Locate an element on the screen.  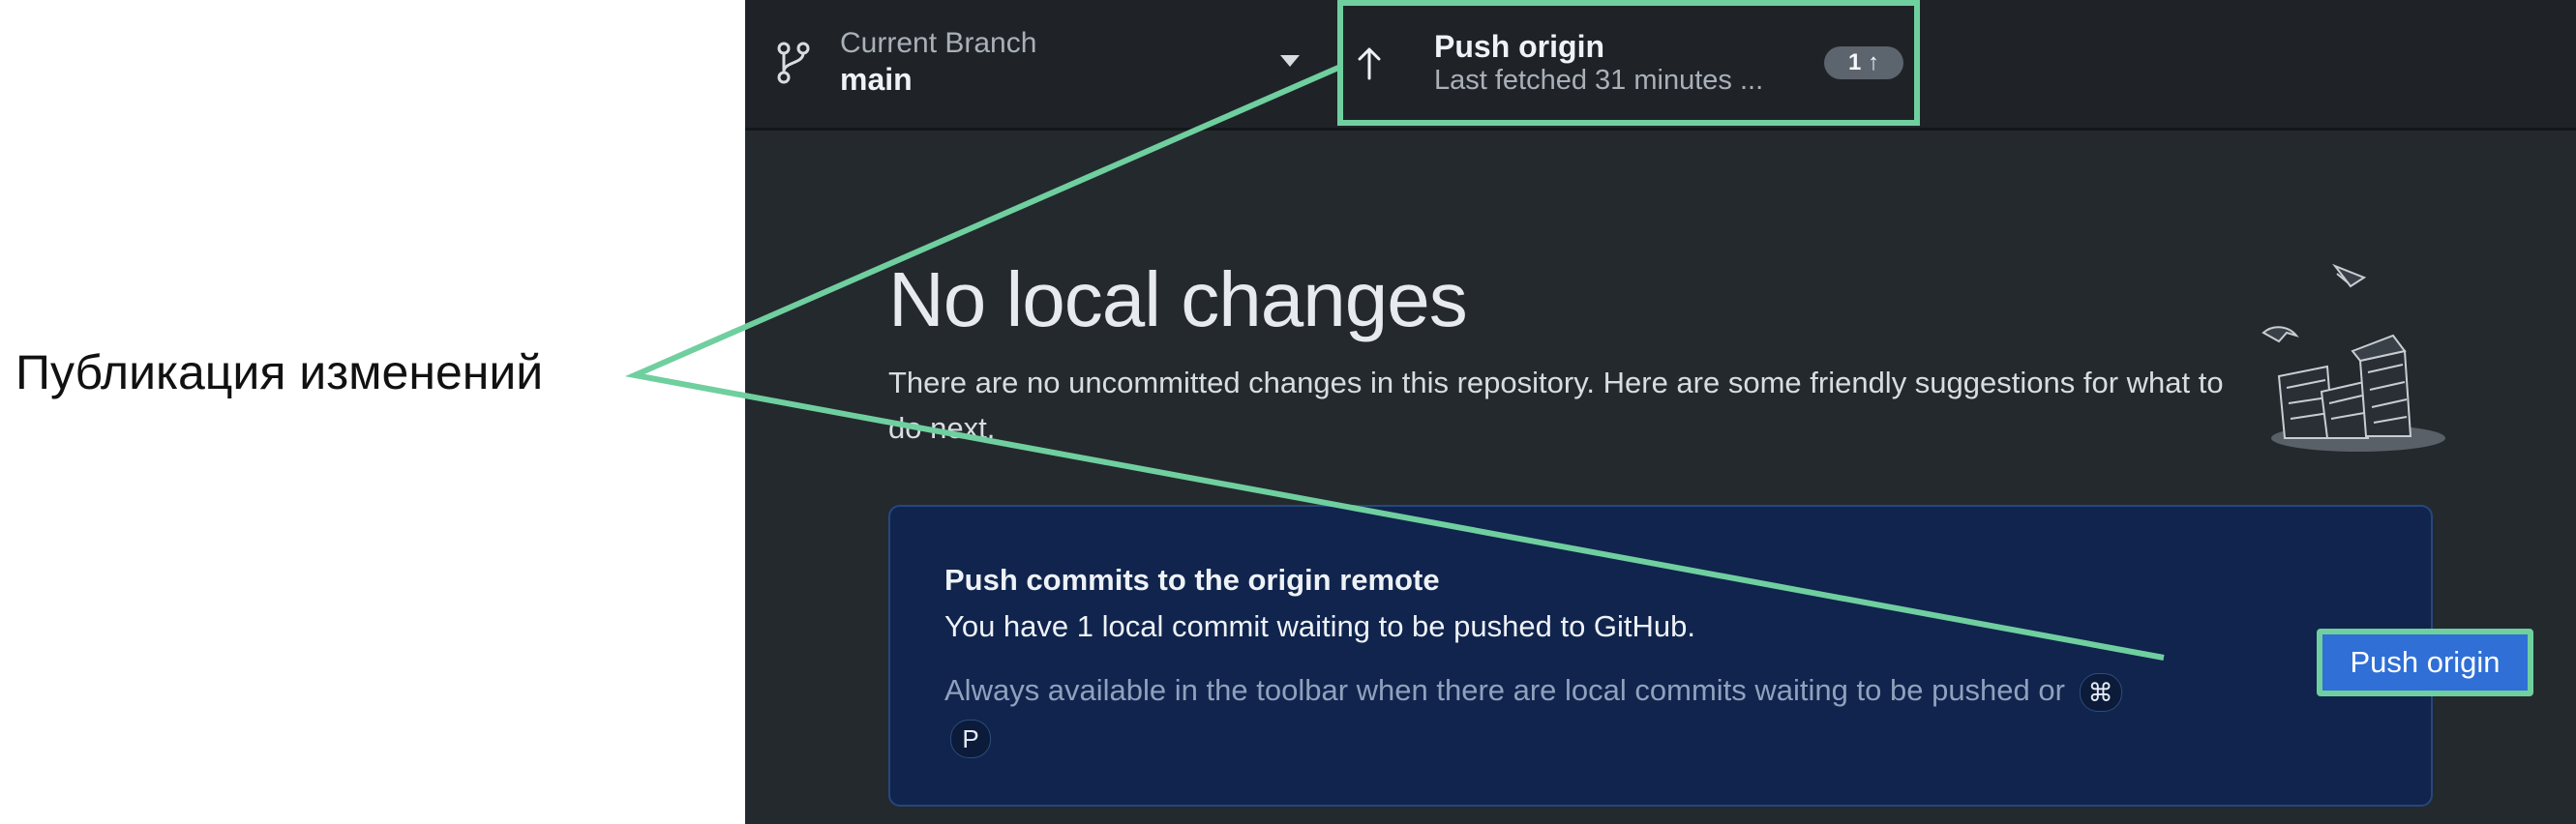
page-title: No local changes is located at coordinates (1178, 299).